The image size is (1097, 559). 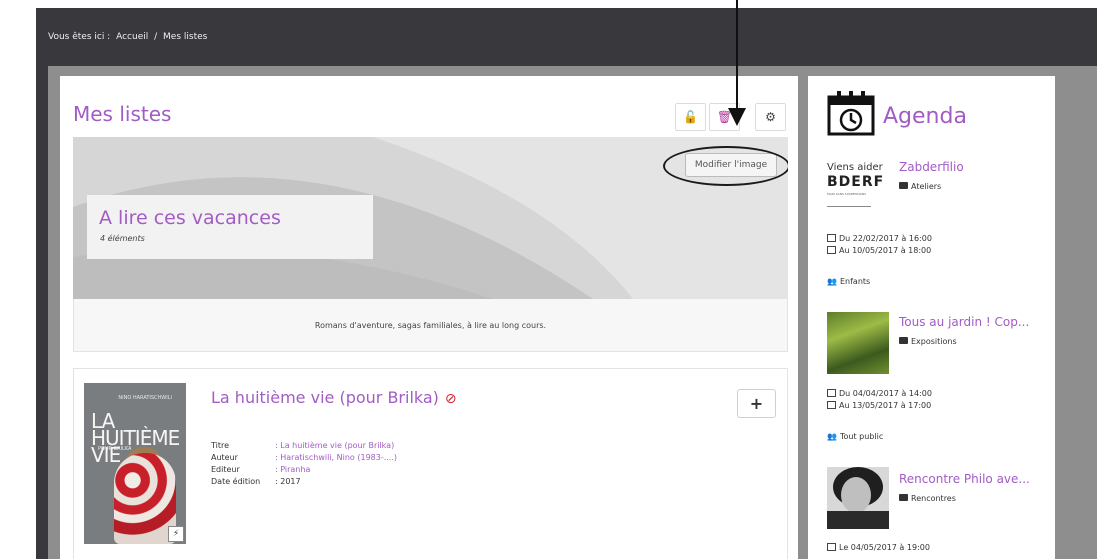 I want to click on agenda-header: Agenda, so click(x=897, y=113).